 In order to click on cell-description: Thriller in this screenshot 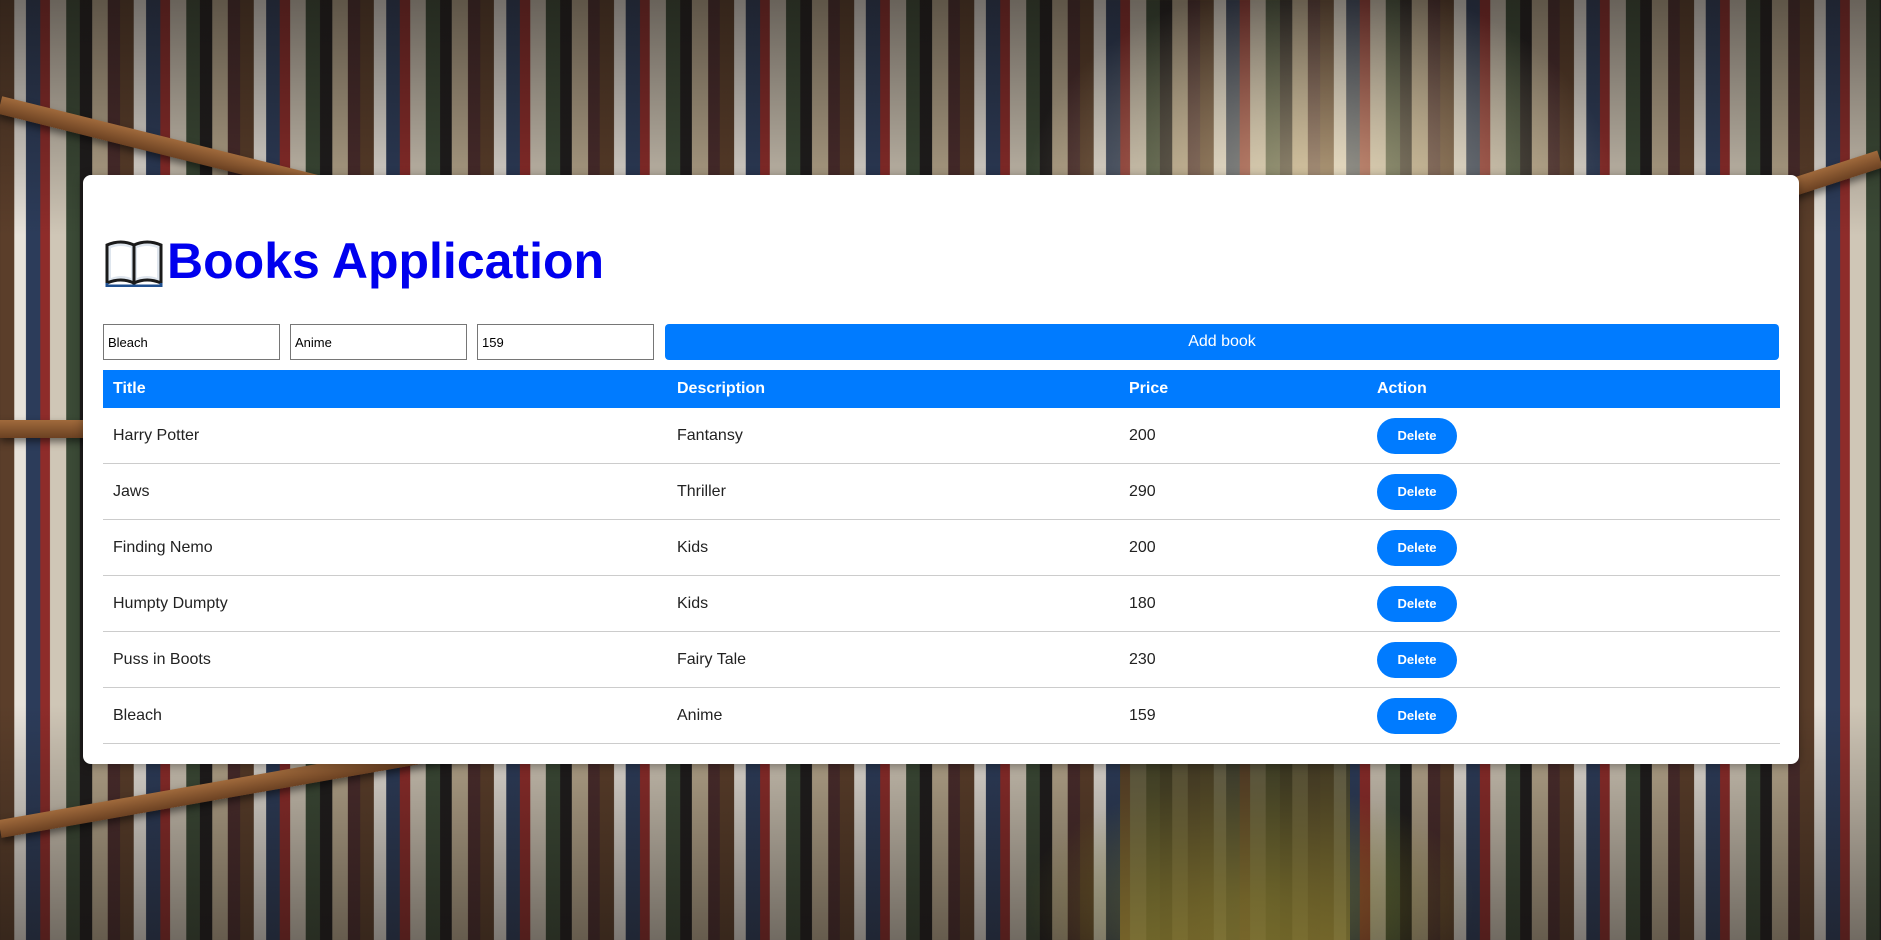, I will do `click(893, 491)`.